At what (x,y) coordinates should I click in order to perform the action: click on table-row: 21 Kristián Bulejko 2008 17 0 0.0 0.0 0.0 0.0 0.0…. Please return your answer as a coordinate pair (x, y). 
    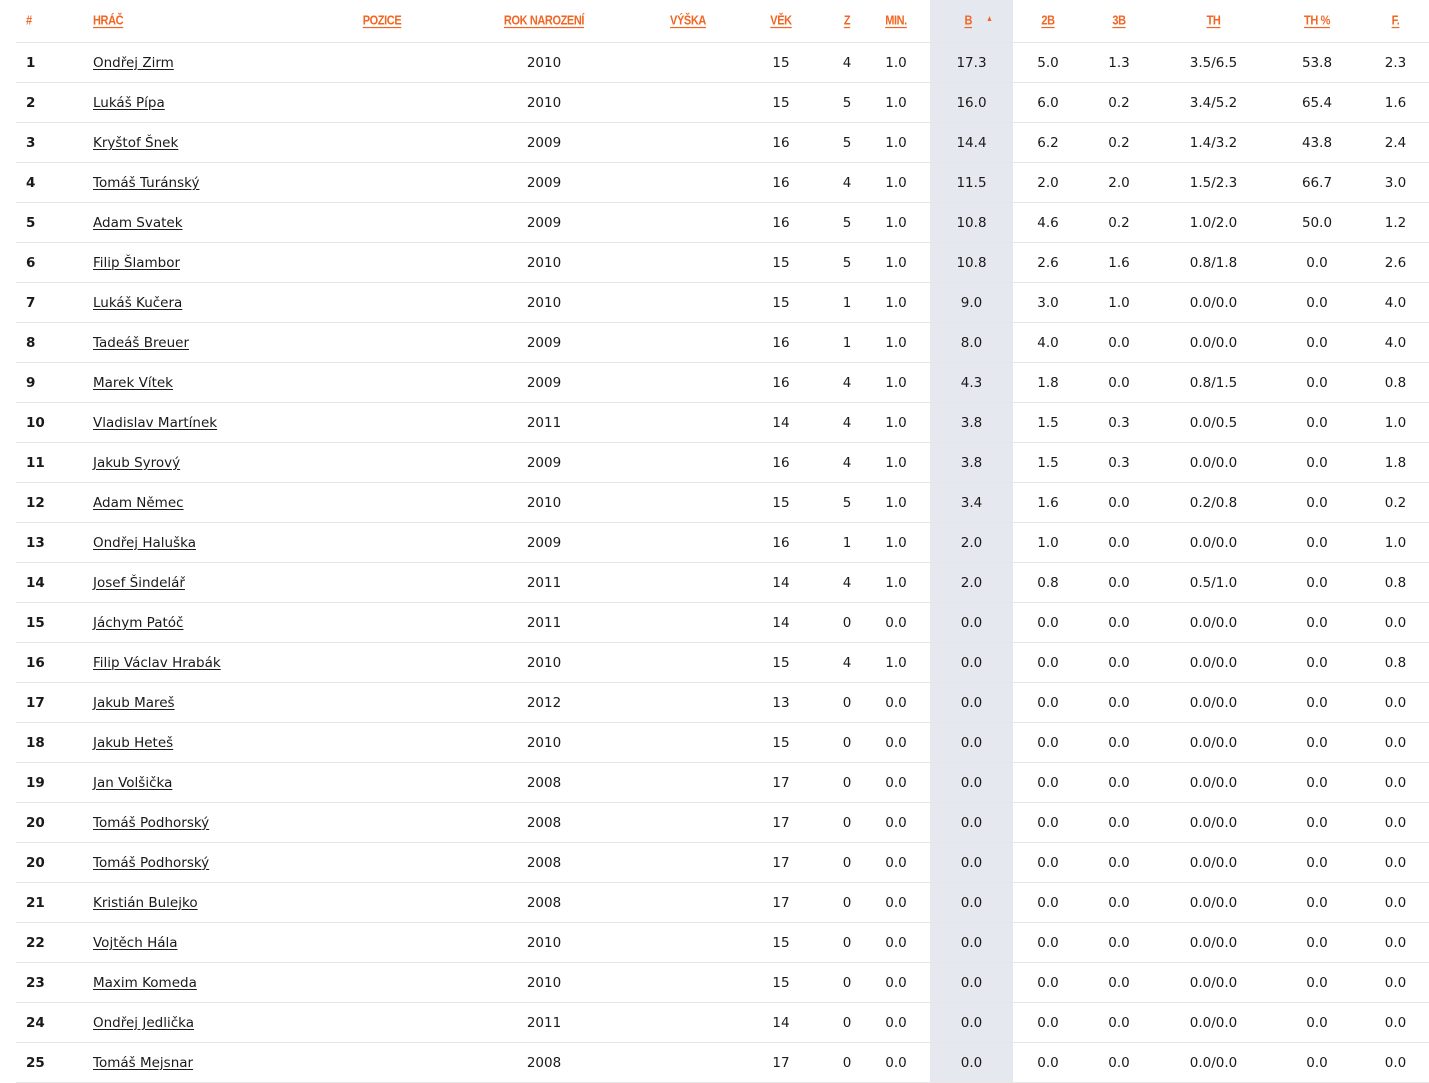
    Looking at the image, I should click on (722, 902).